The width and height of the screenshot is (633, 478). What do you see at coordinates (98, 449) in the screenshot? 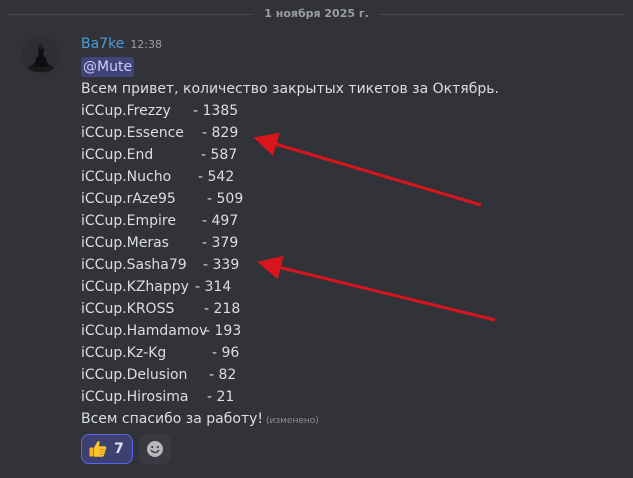
I see `thumbs-up-icon` at bounding box center [98, 449].